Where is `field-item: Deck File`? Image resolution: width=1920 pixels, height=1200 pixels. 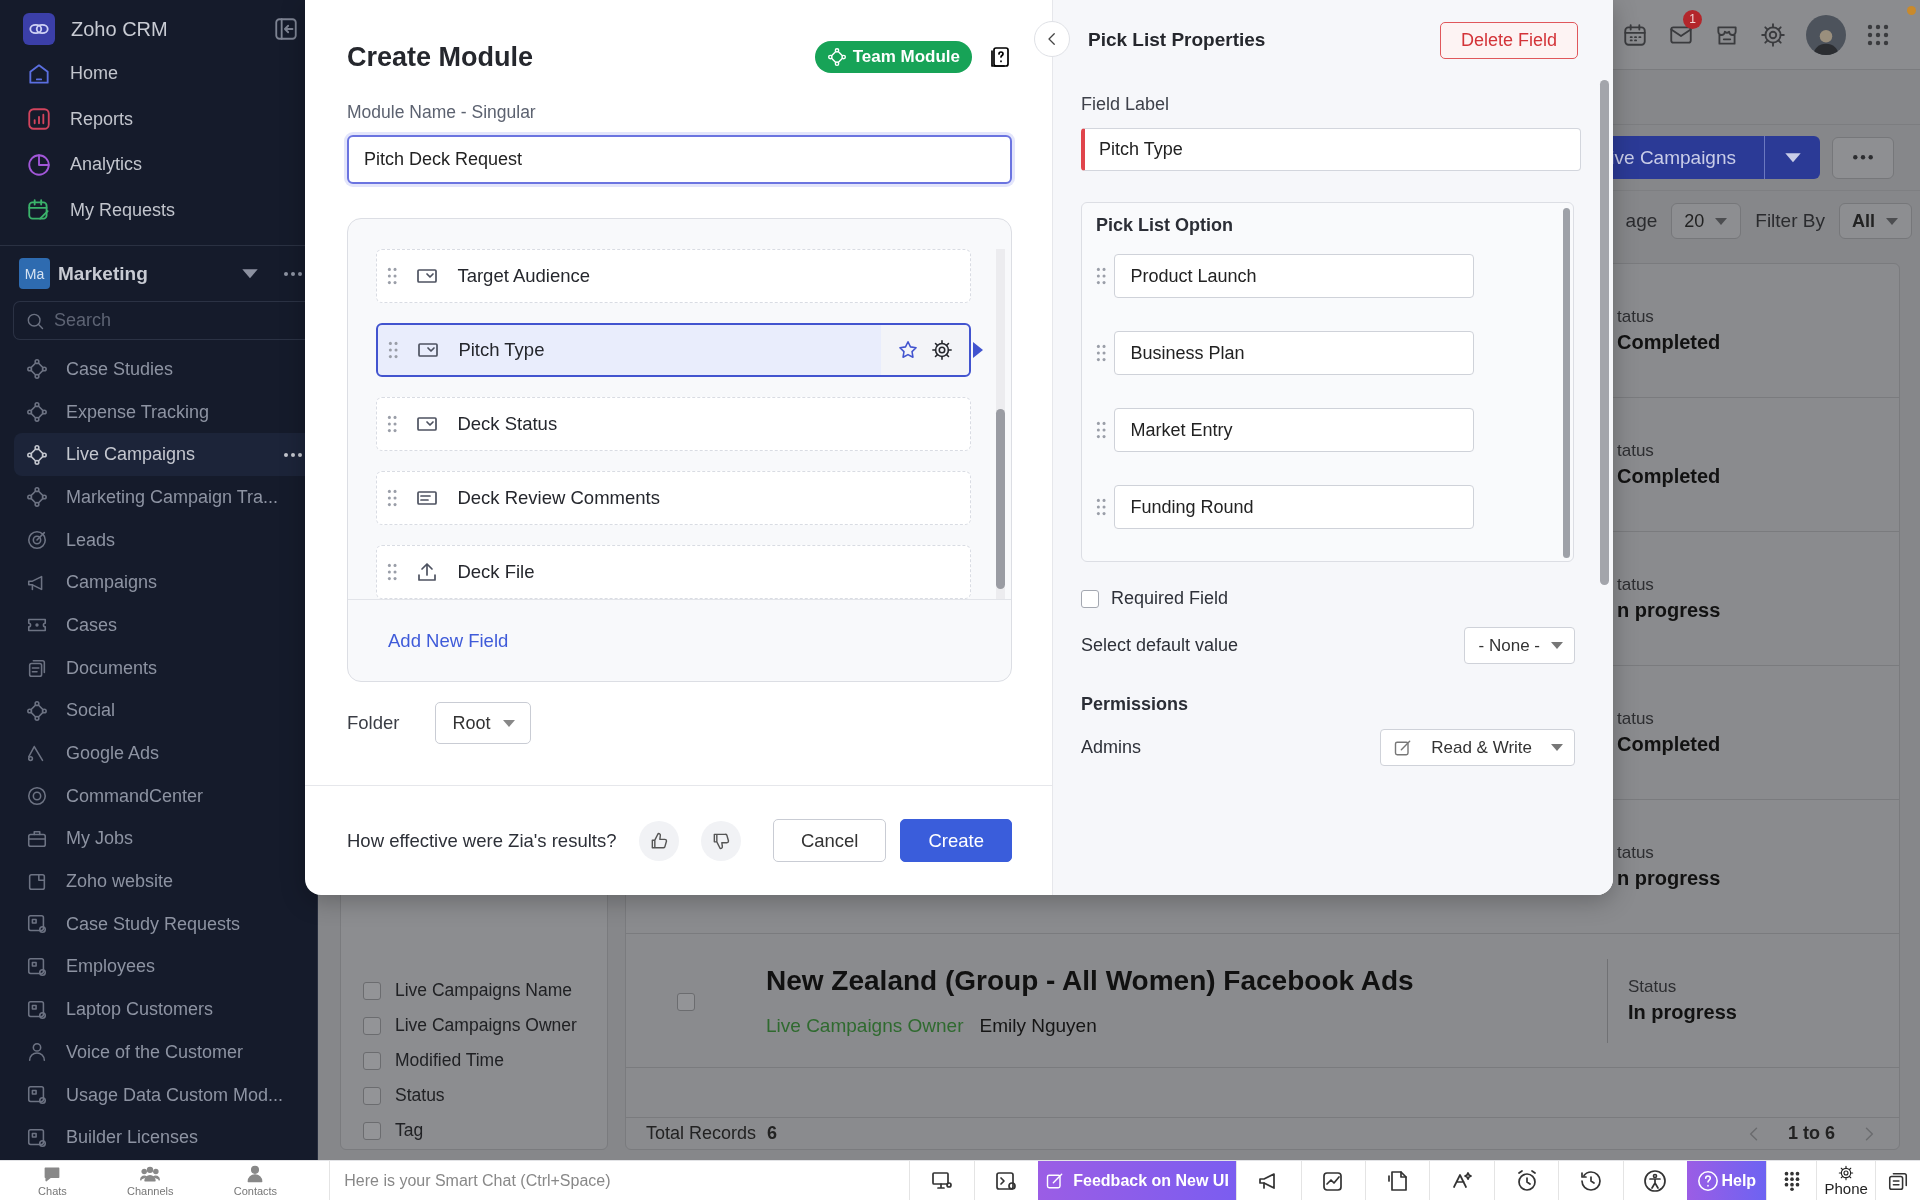 field-item: Deck File is located at coordinates (673, 572).